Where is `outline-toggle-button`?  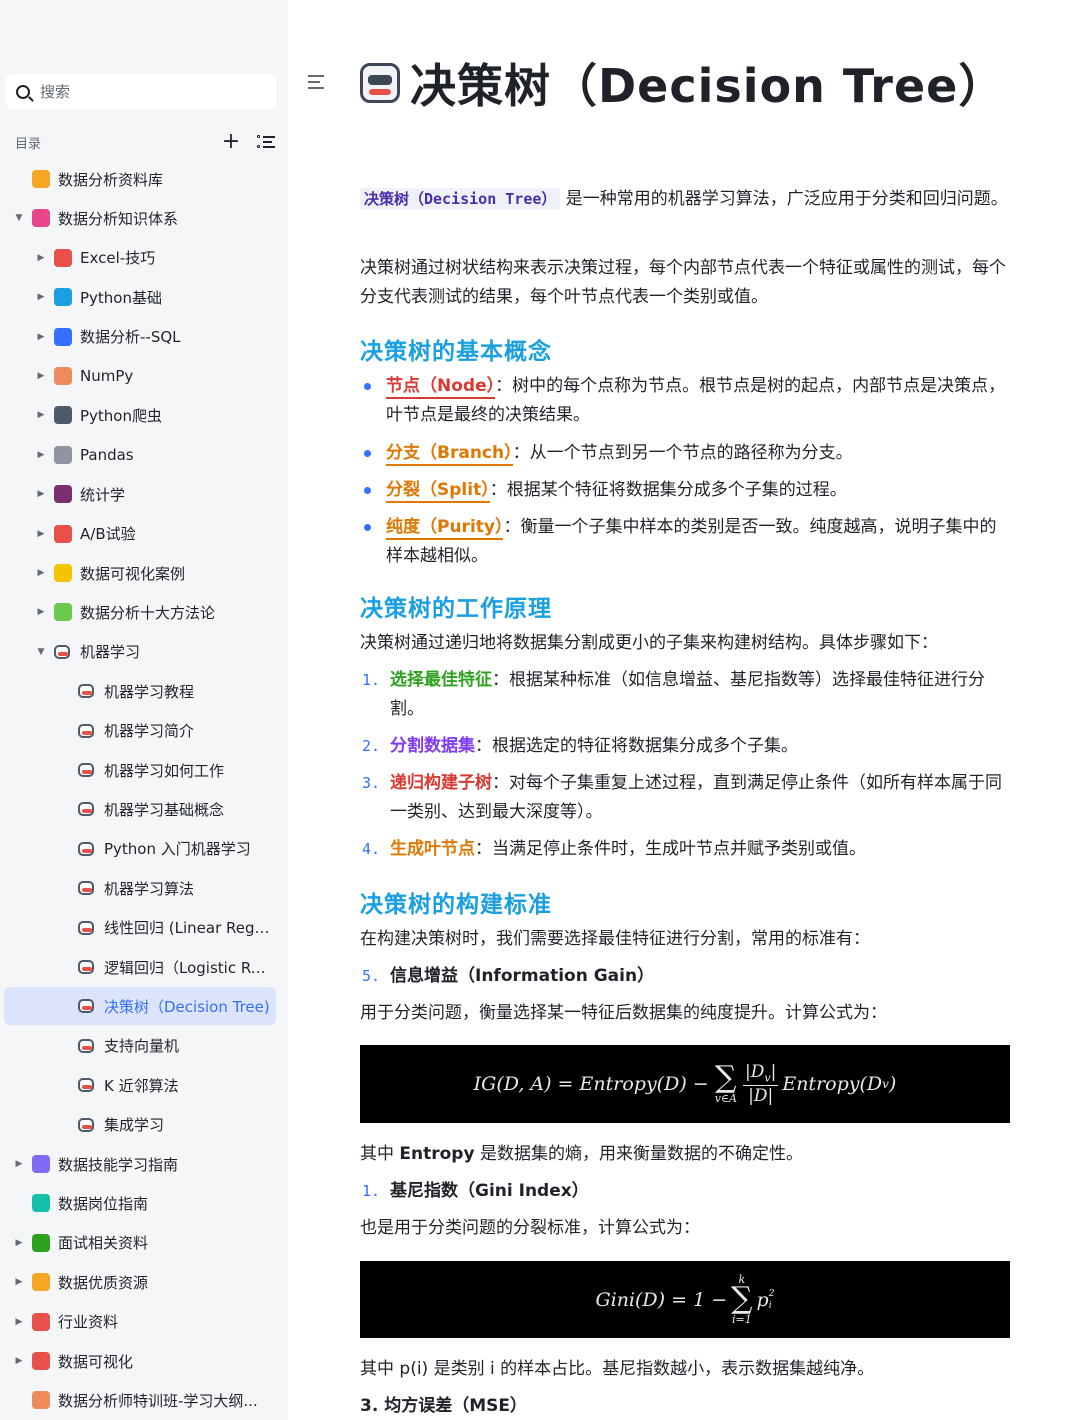 outline-toggle-button is located at coordinates (317, 82).